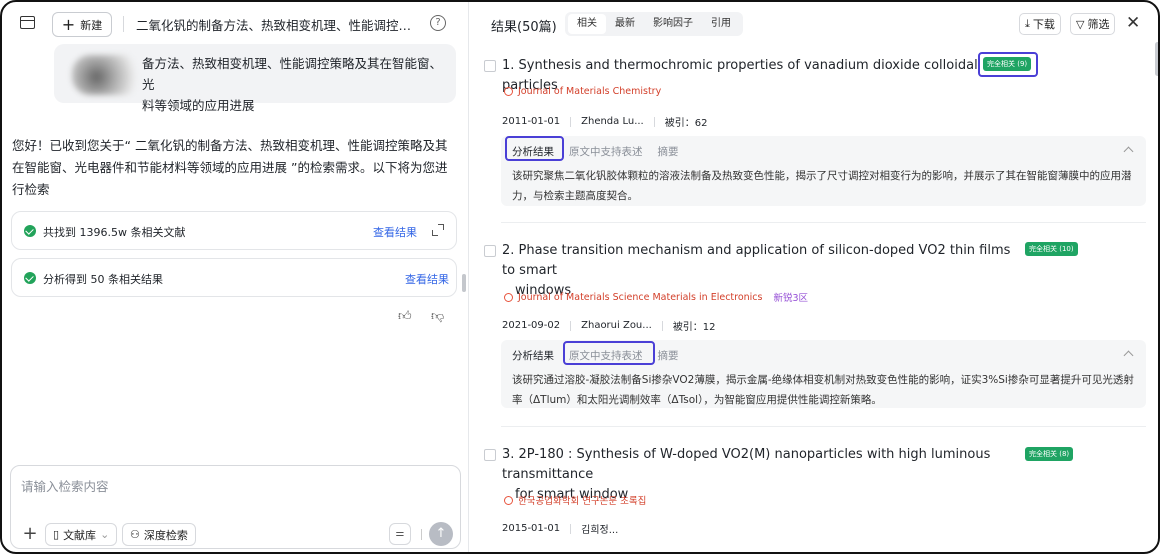  Describe the element at coordinates (606, 151) in the screenshot. I see `tab-supporting-text: 原文中支持表述` at that location.